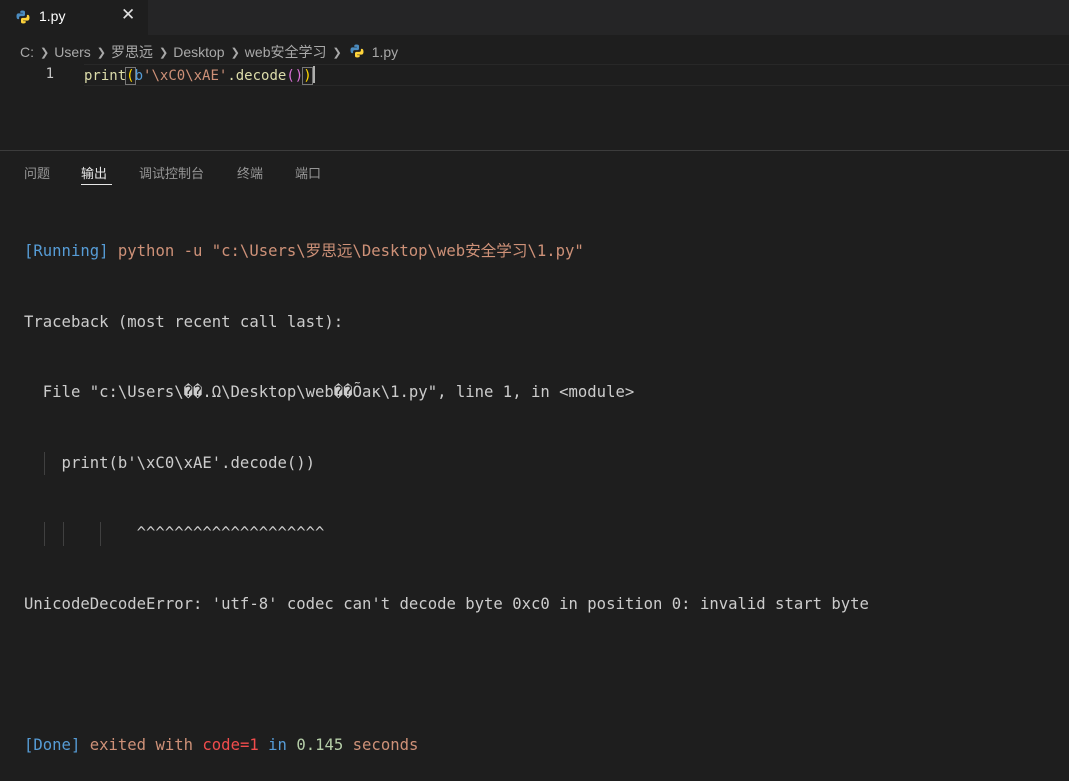 This screenshot has height=781, width=1069. Describe the element at coordinates (534, 107) in the screenshot. I see `code-editor: 1 print(b'\xC0\xAE'.decode())` at that location.